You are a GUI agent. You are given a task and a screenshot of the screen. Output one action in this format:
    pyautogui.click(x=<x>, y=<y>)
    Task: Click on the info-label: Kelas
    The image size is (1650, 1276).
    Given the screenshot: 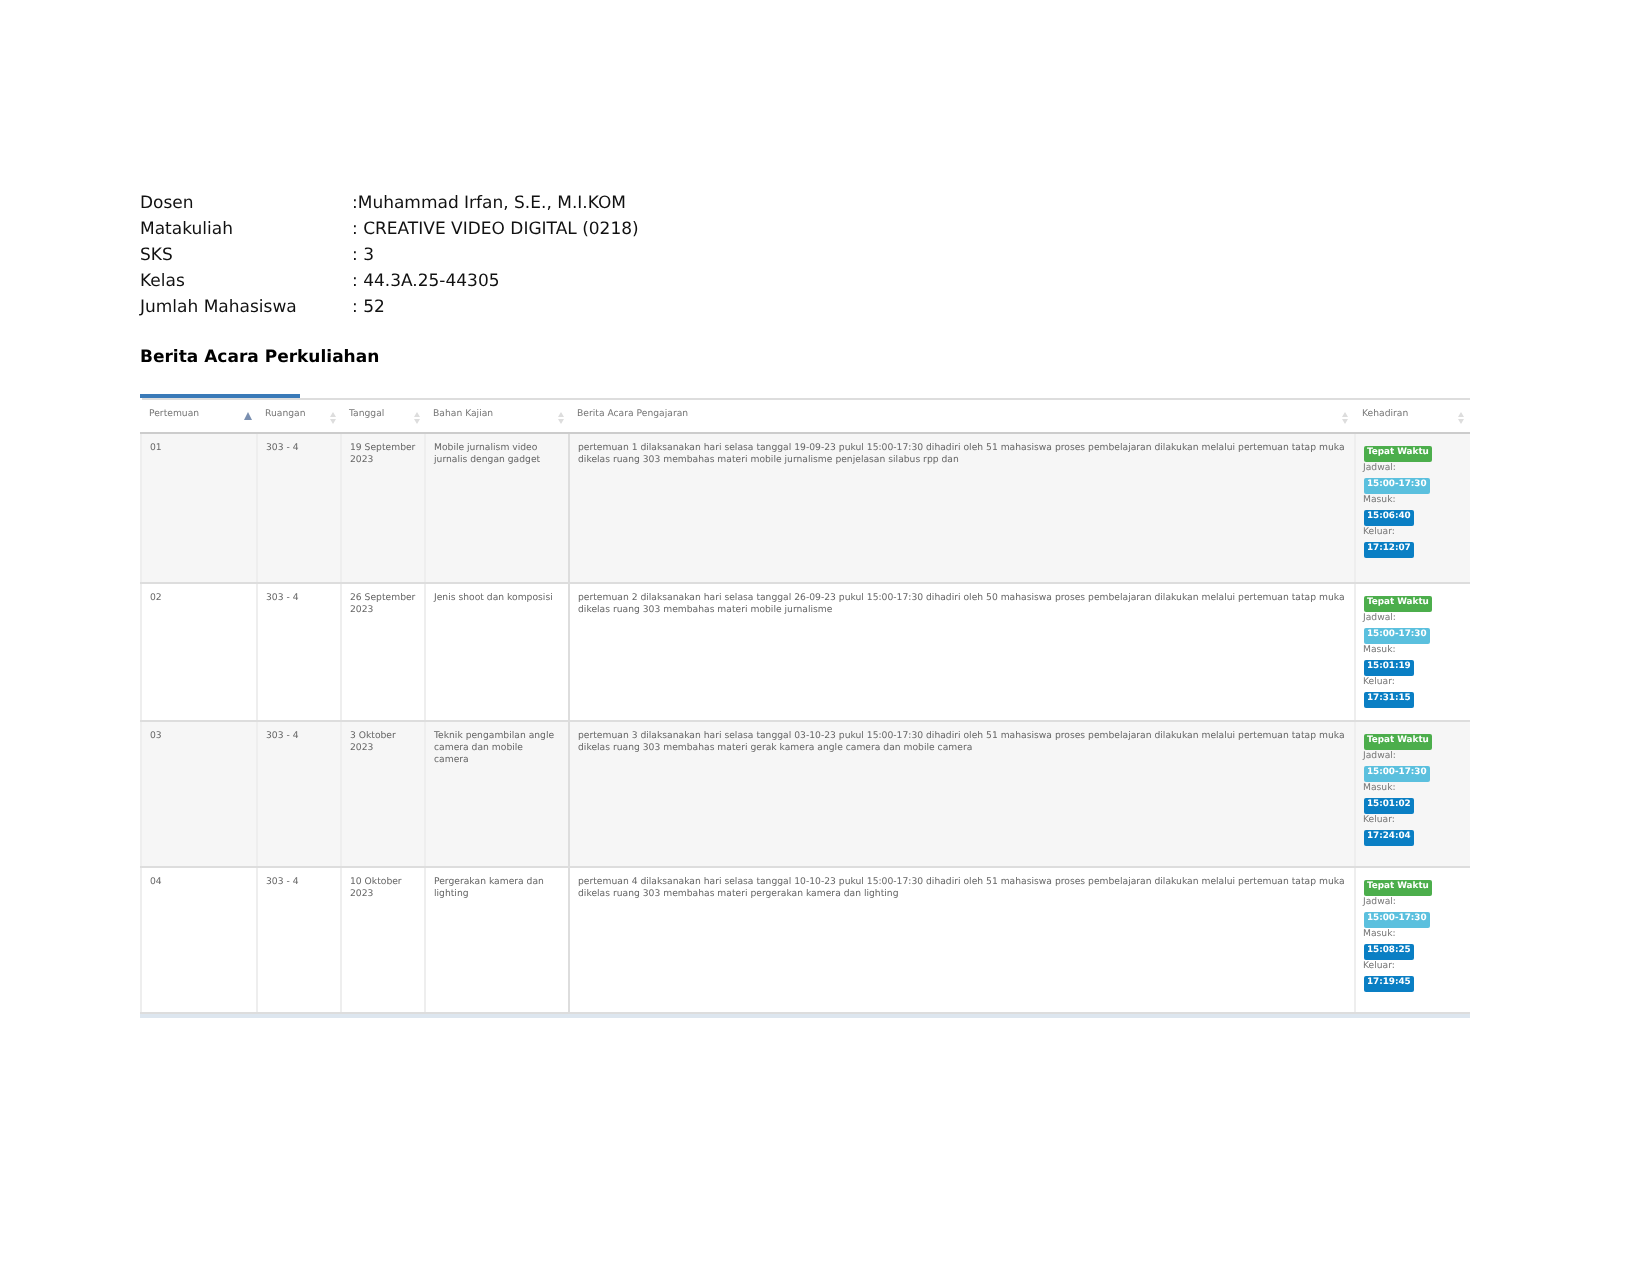 What is the action you would take?
    pyautogui.click(x=163, y=282)
    